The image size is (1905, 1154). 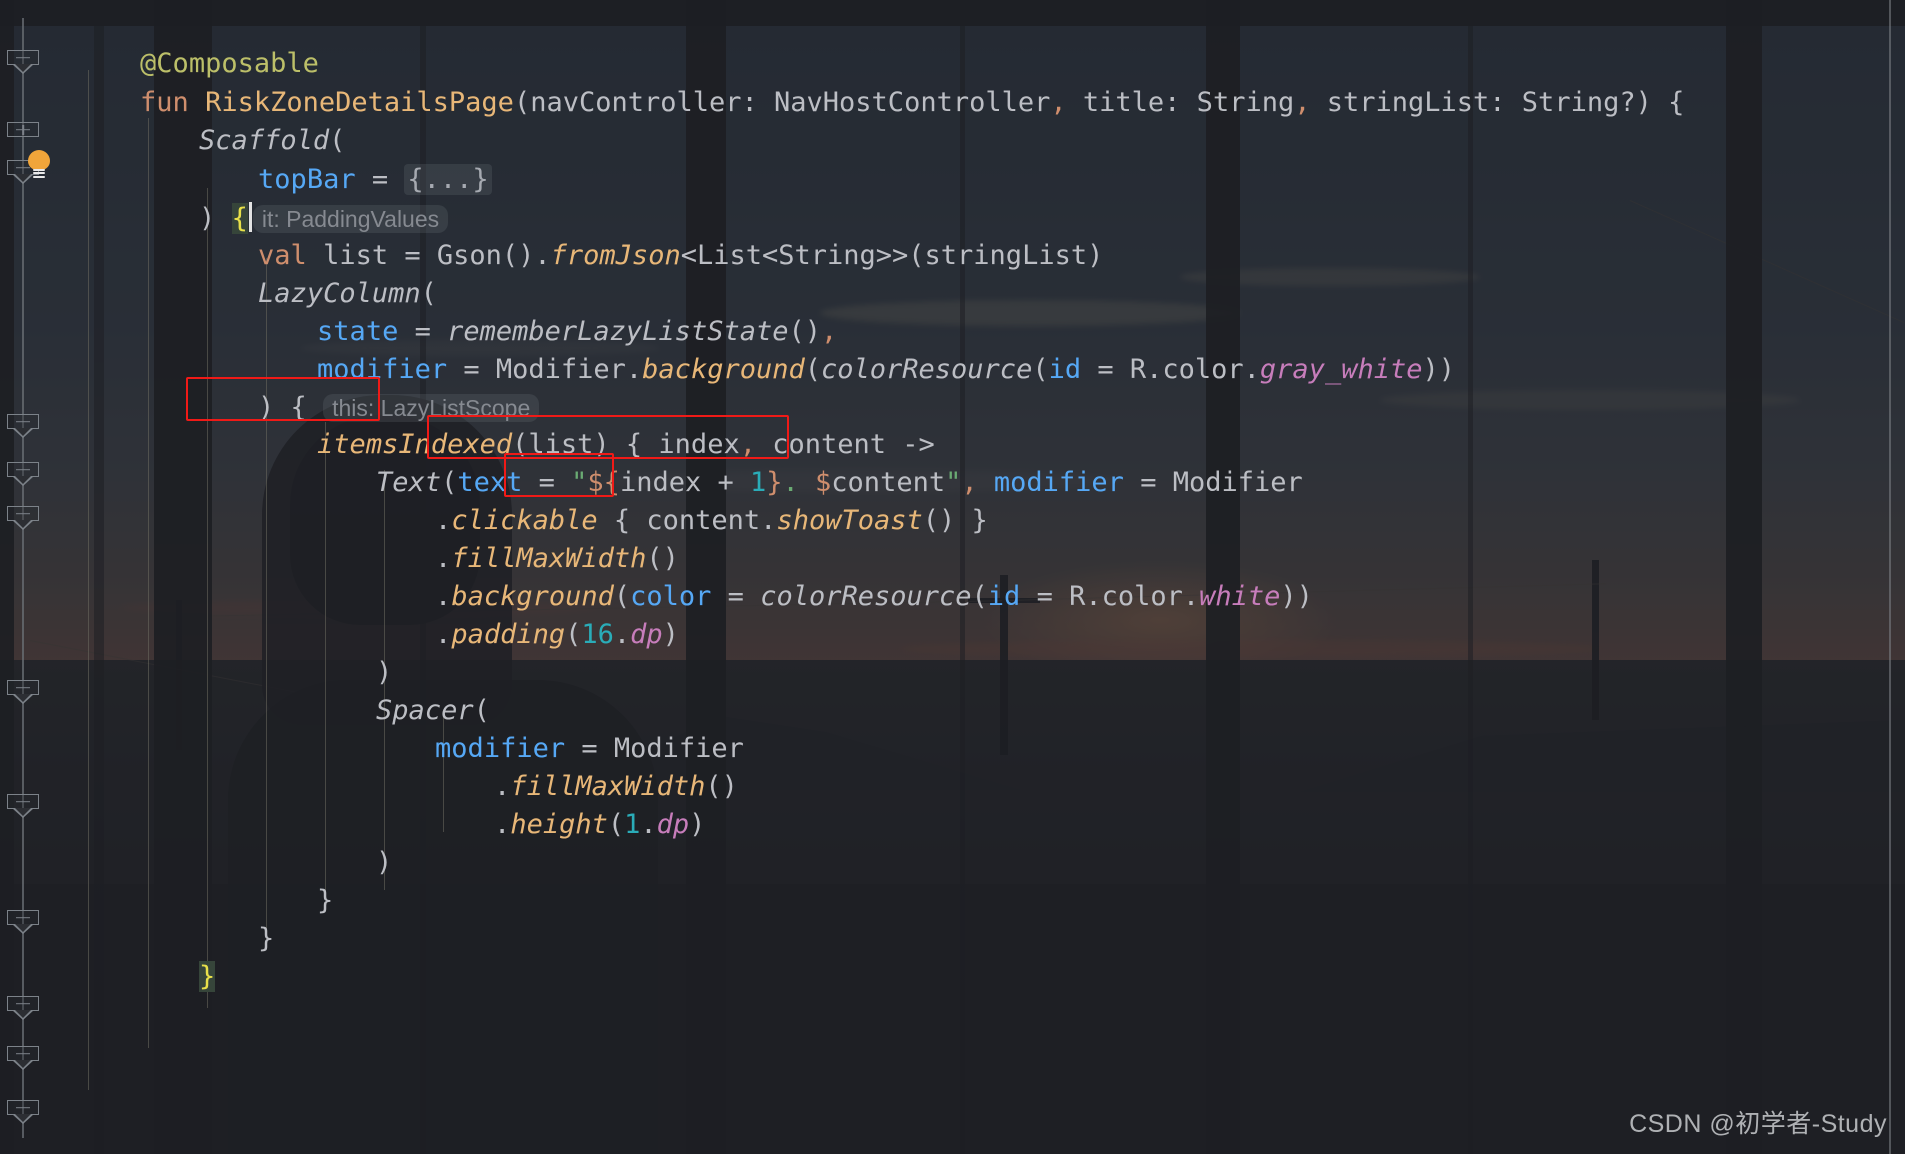 What do you see at coordinates (1758, 1124) in the screenshot?
I see `watermark: CSDN @初学者-Study` at bounding box center [1758, 1124].